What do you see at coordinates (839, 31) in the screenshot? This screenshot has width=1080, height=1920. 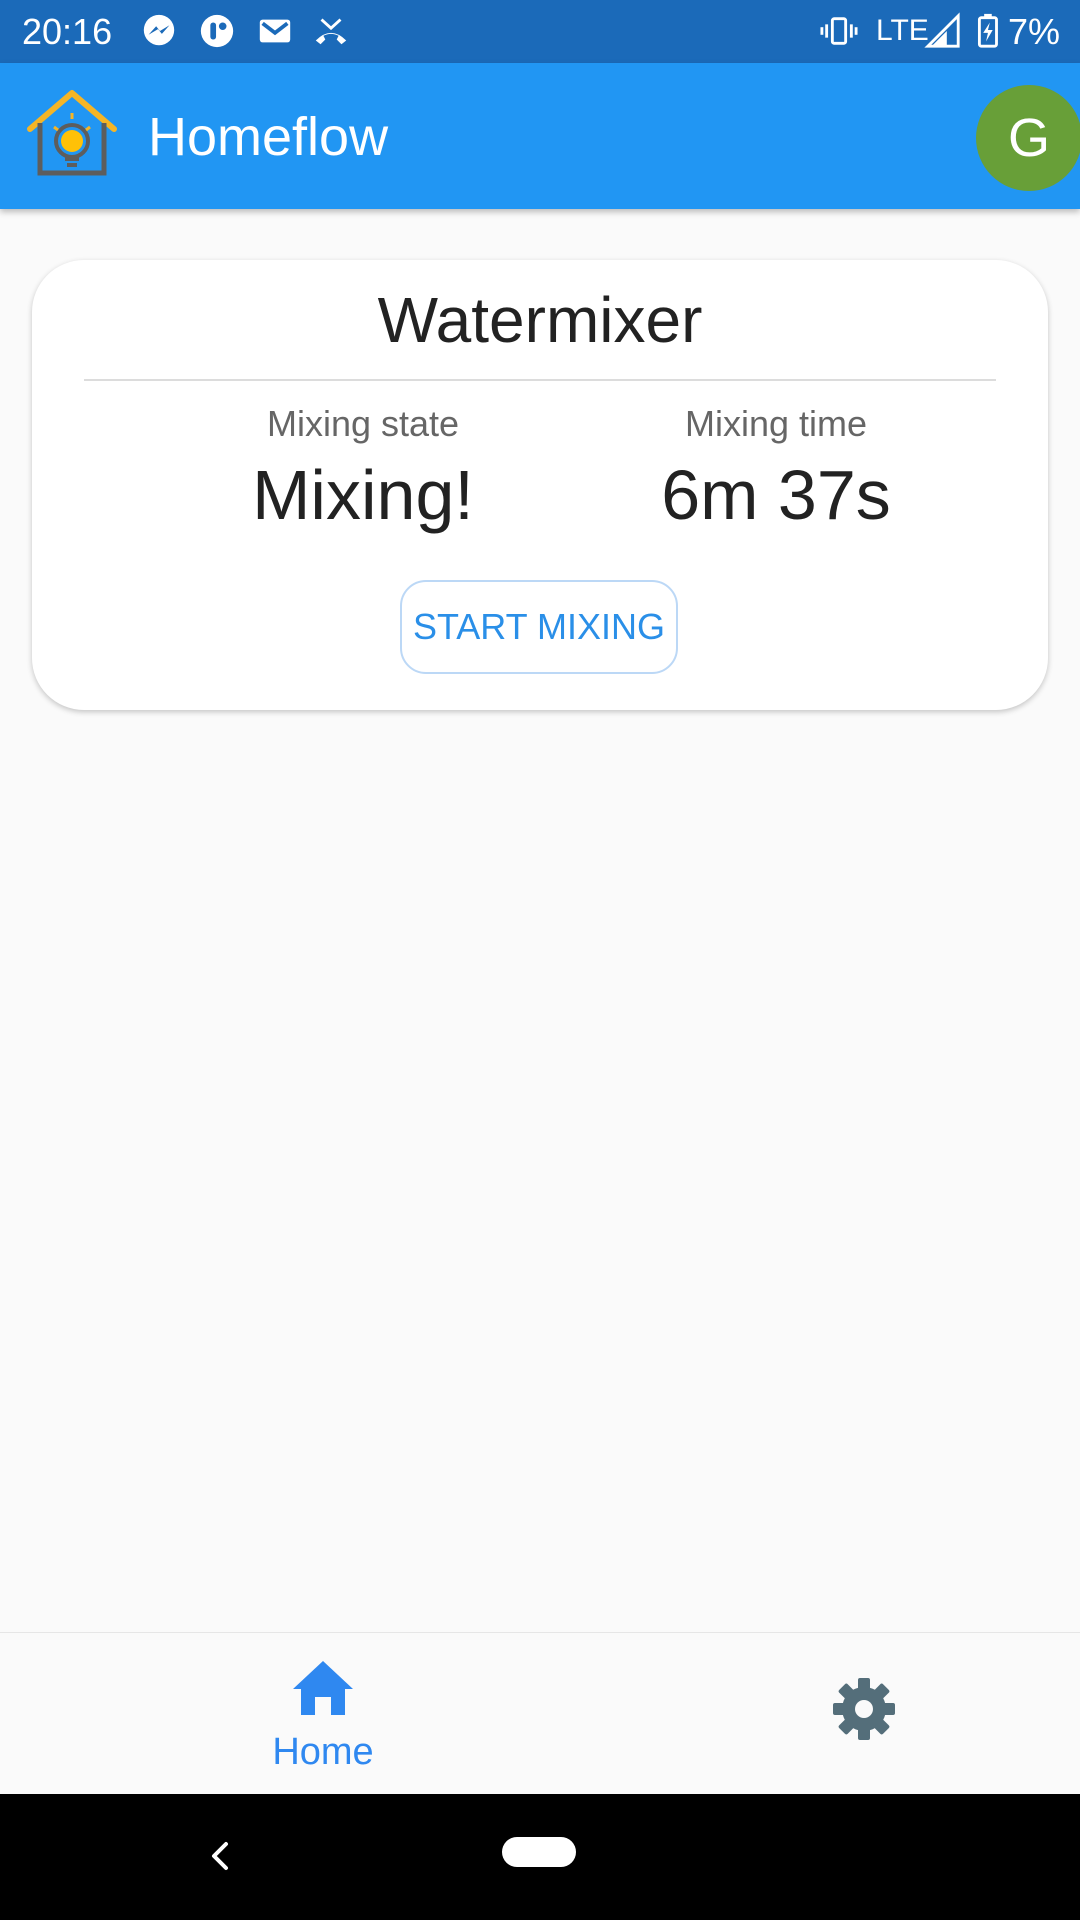 I see `vibrate-icon` at bounding box center [839, 31].